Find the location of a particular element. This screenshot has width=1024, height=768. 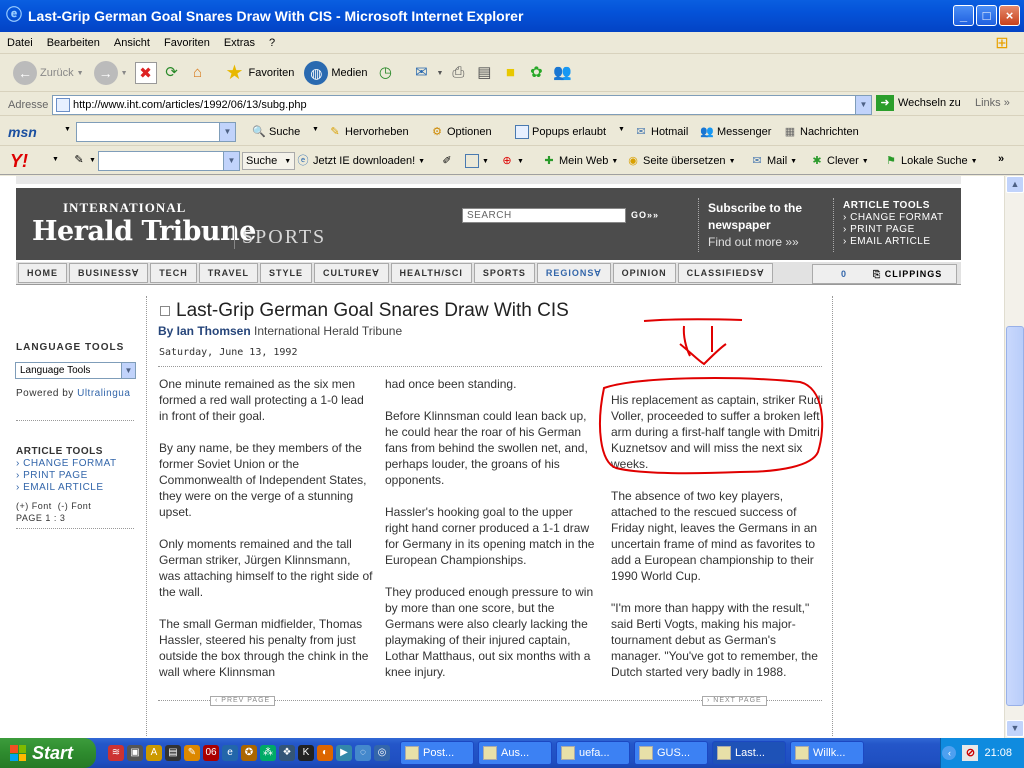

app-icon: ◌ is located at coordinates (363, 753).